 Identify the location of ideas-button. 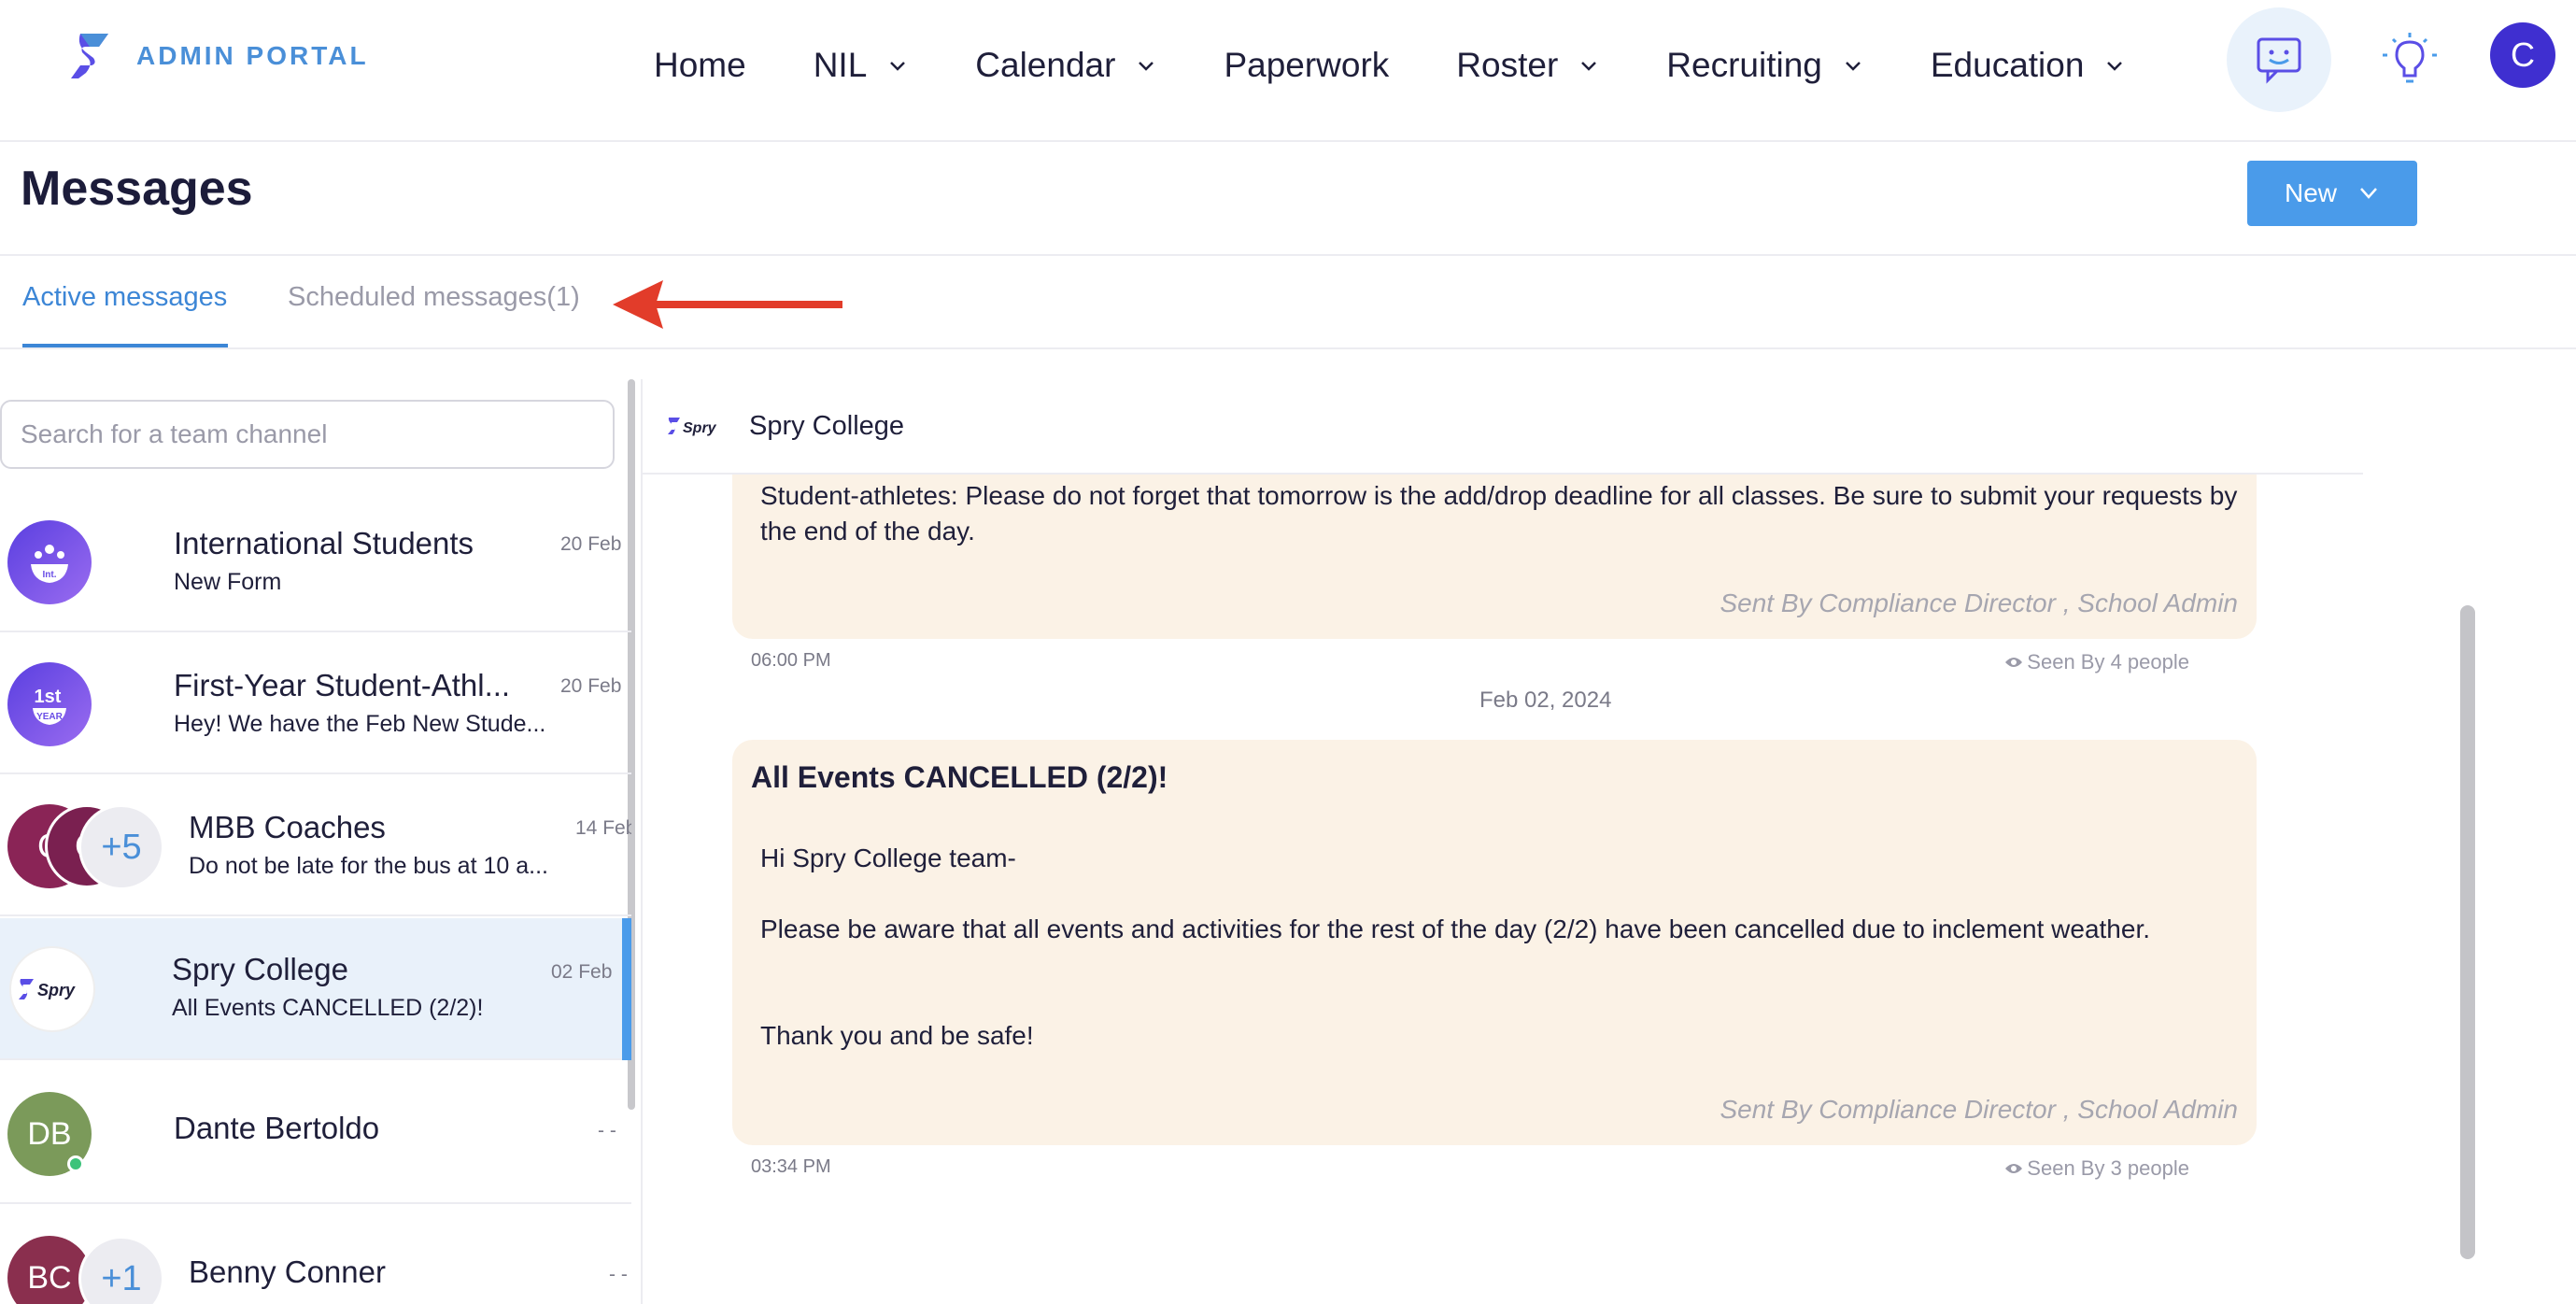
(2409, 61).